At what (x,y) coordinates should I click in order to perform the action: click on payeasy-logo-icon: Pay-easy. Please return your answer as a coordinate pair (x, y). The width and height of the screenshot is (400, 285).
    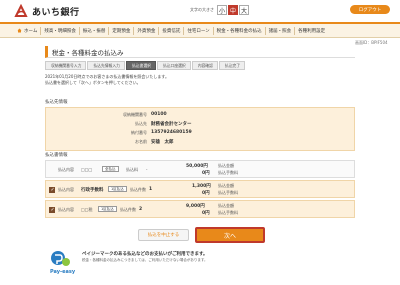
    Looking at the image, I should click on (63, 263).